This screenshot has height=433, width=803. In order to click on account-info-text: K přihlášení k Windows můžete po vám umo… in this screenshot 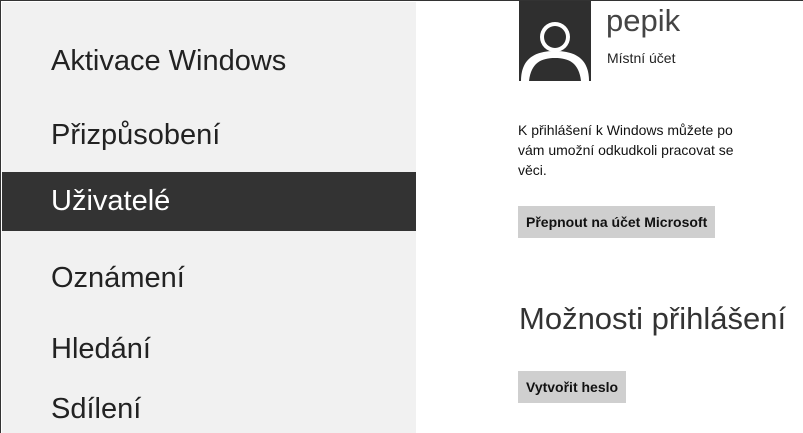, I will do `click(660, 150)`.